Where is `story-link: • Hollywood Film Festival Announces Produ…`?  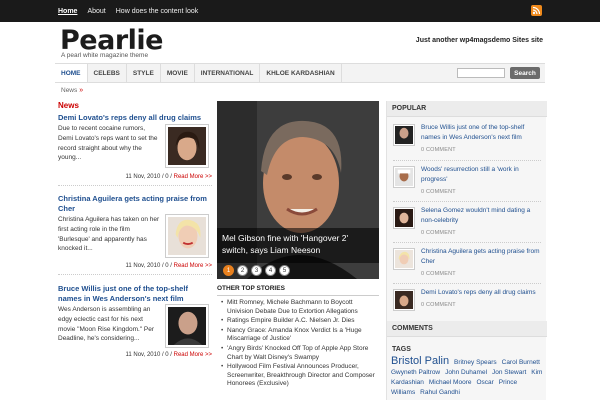 story-link: • Hollywood Film Festival Announces Produ… is located at coordinates (298, 376).